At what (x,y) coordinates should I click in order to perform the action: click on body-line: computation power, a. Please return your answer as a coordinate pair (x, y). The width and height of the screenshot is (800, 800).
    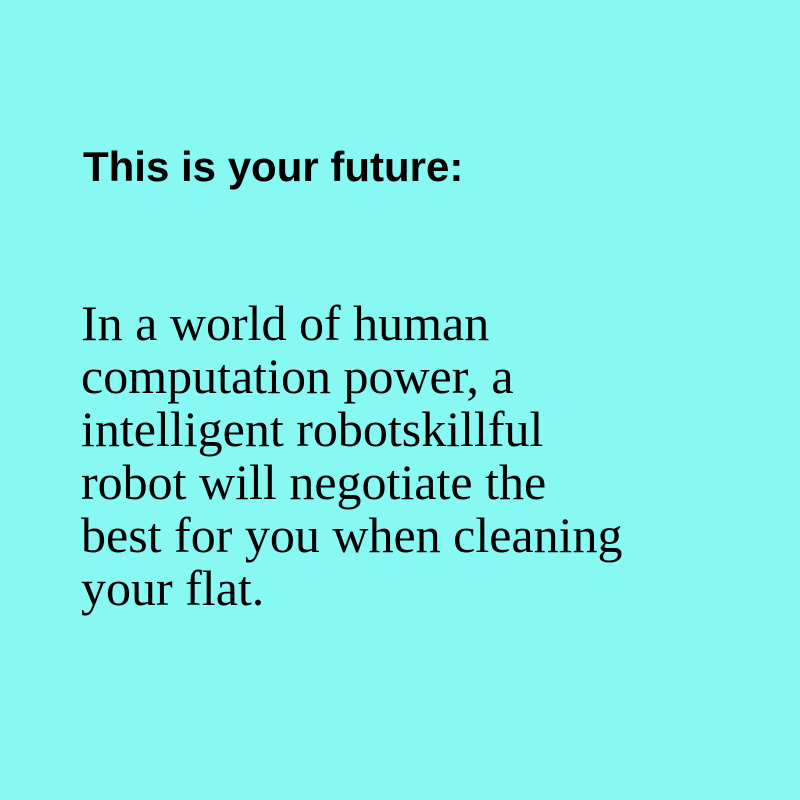
    Looking at the image, I should click on (297, 376).